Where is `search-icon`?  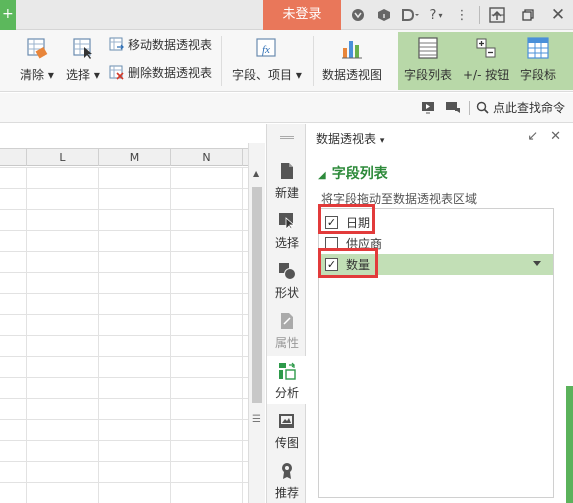
search-icon is located at coordinates (482, 107).